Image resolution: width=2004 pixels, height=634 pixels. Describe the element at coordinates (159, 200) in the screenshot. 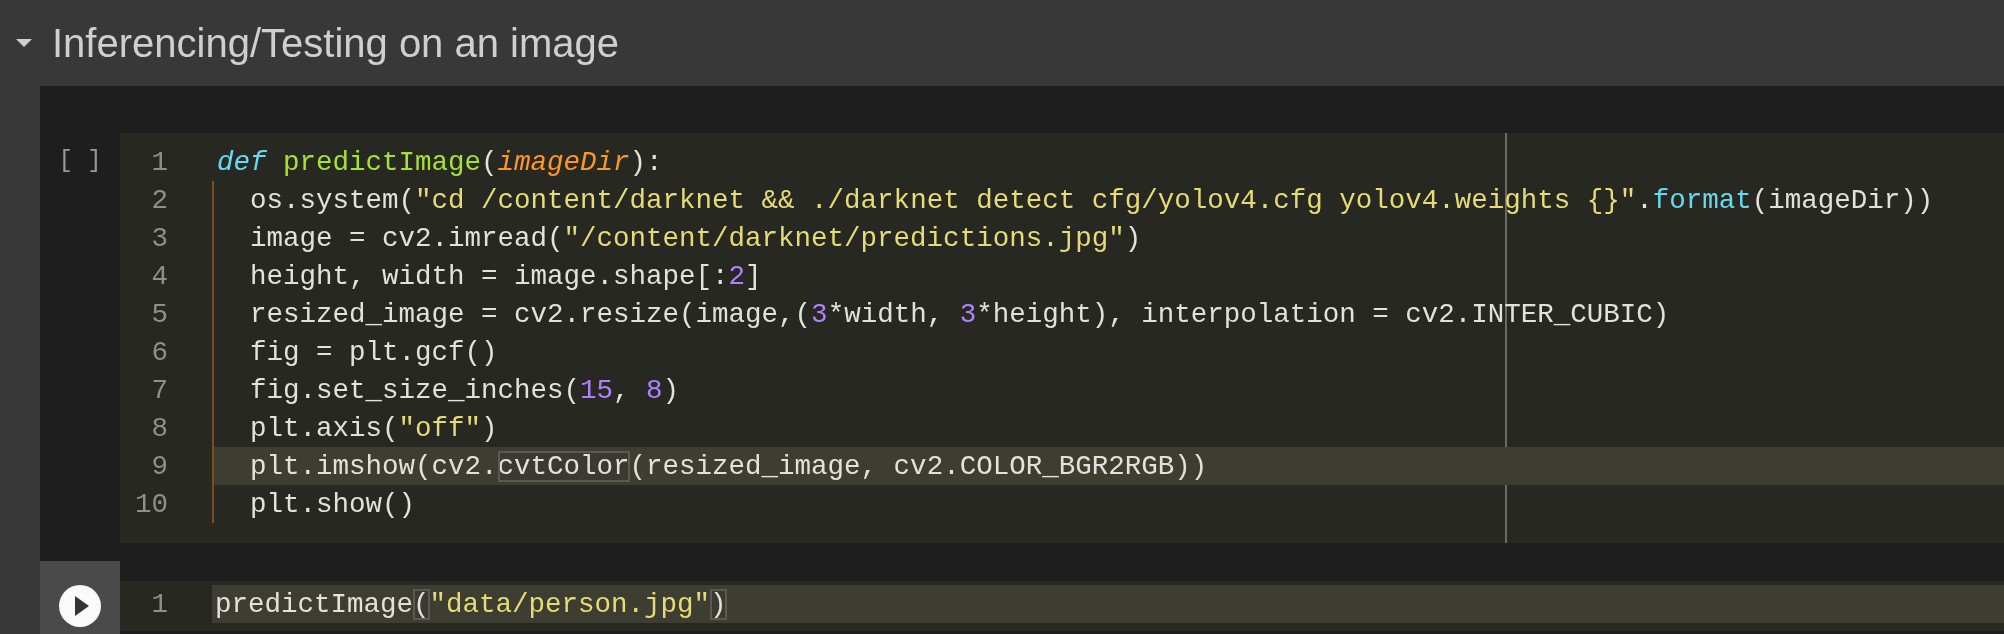

I see `line-number: 2` at that location.